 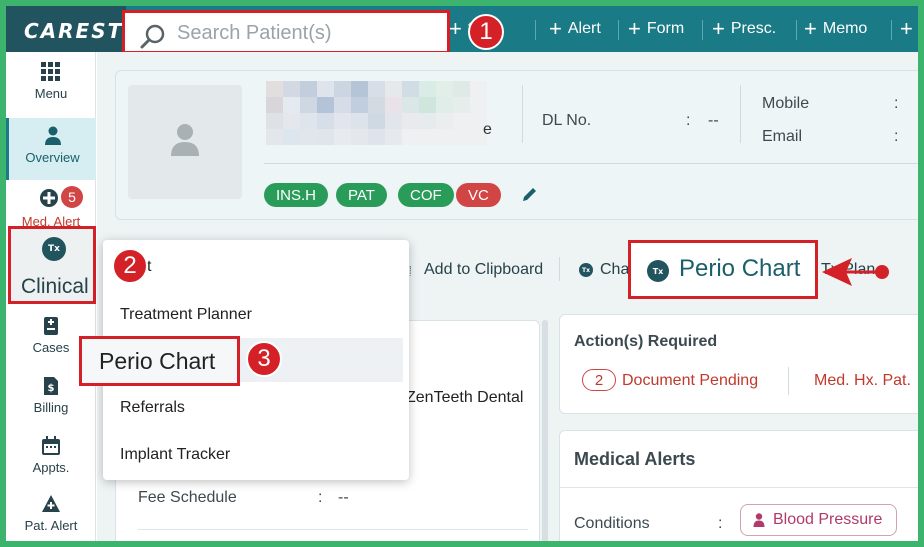 I want to click on nav-appts-label: Appts., so click(x=51, y=467).